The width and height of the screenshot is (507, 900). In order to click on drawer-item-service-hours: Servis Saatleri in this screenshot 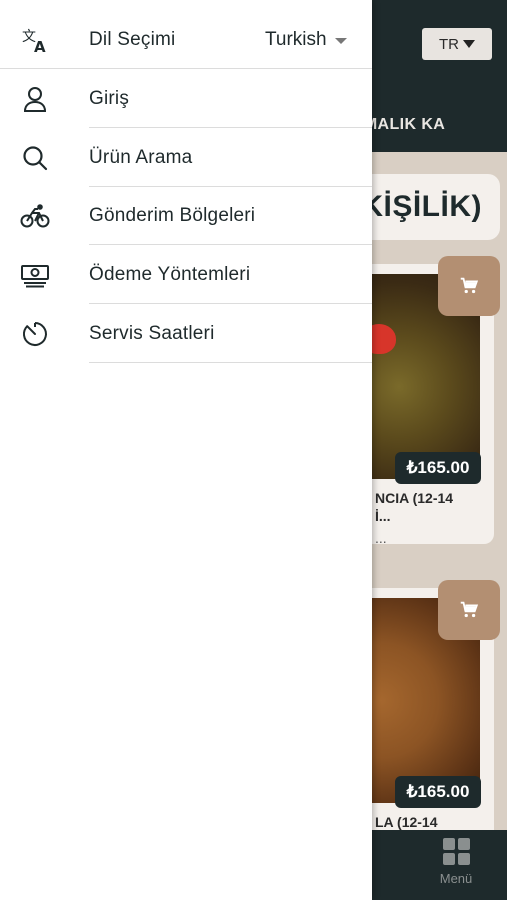, I will do `click(186, 334)`.